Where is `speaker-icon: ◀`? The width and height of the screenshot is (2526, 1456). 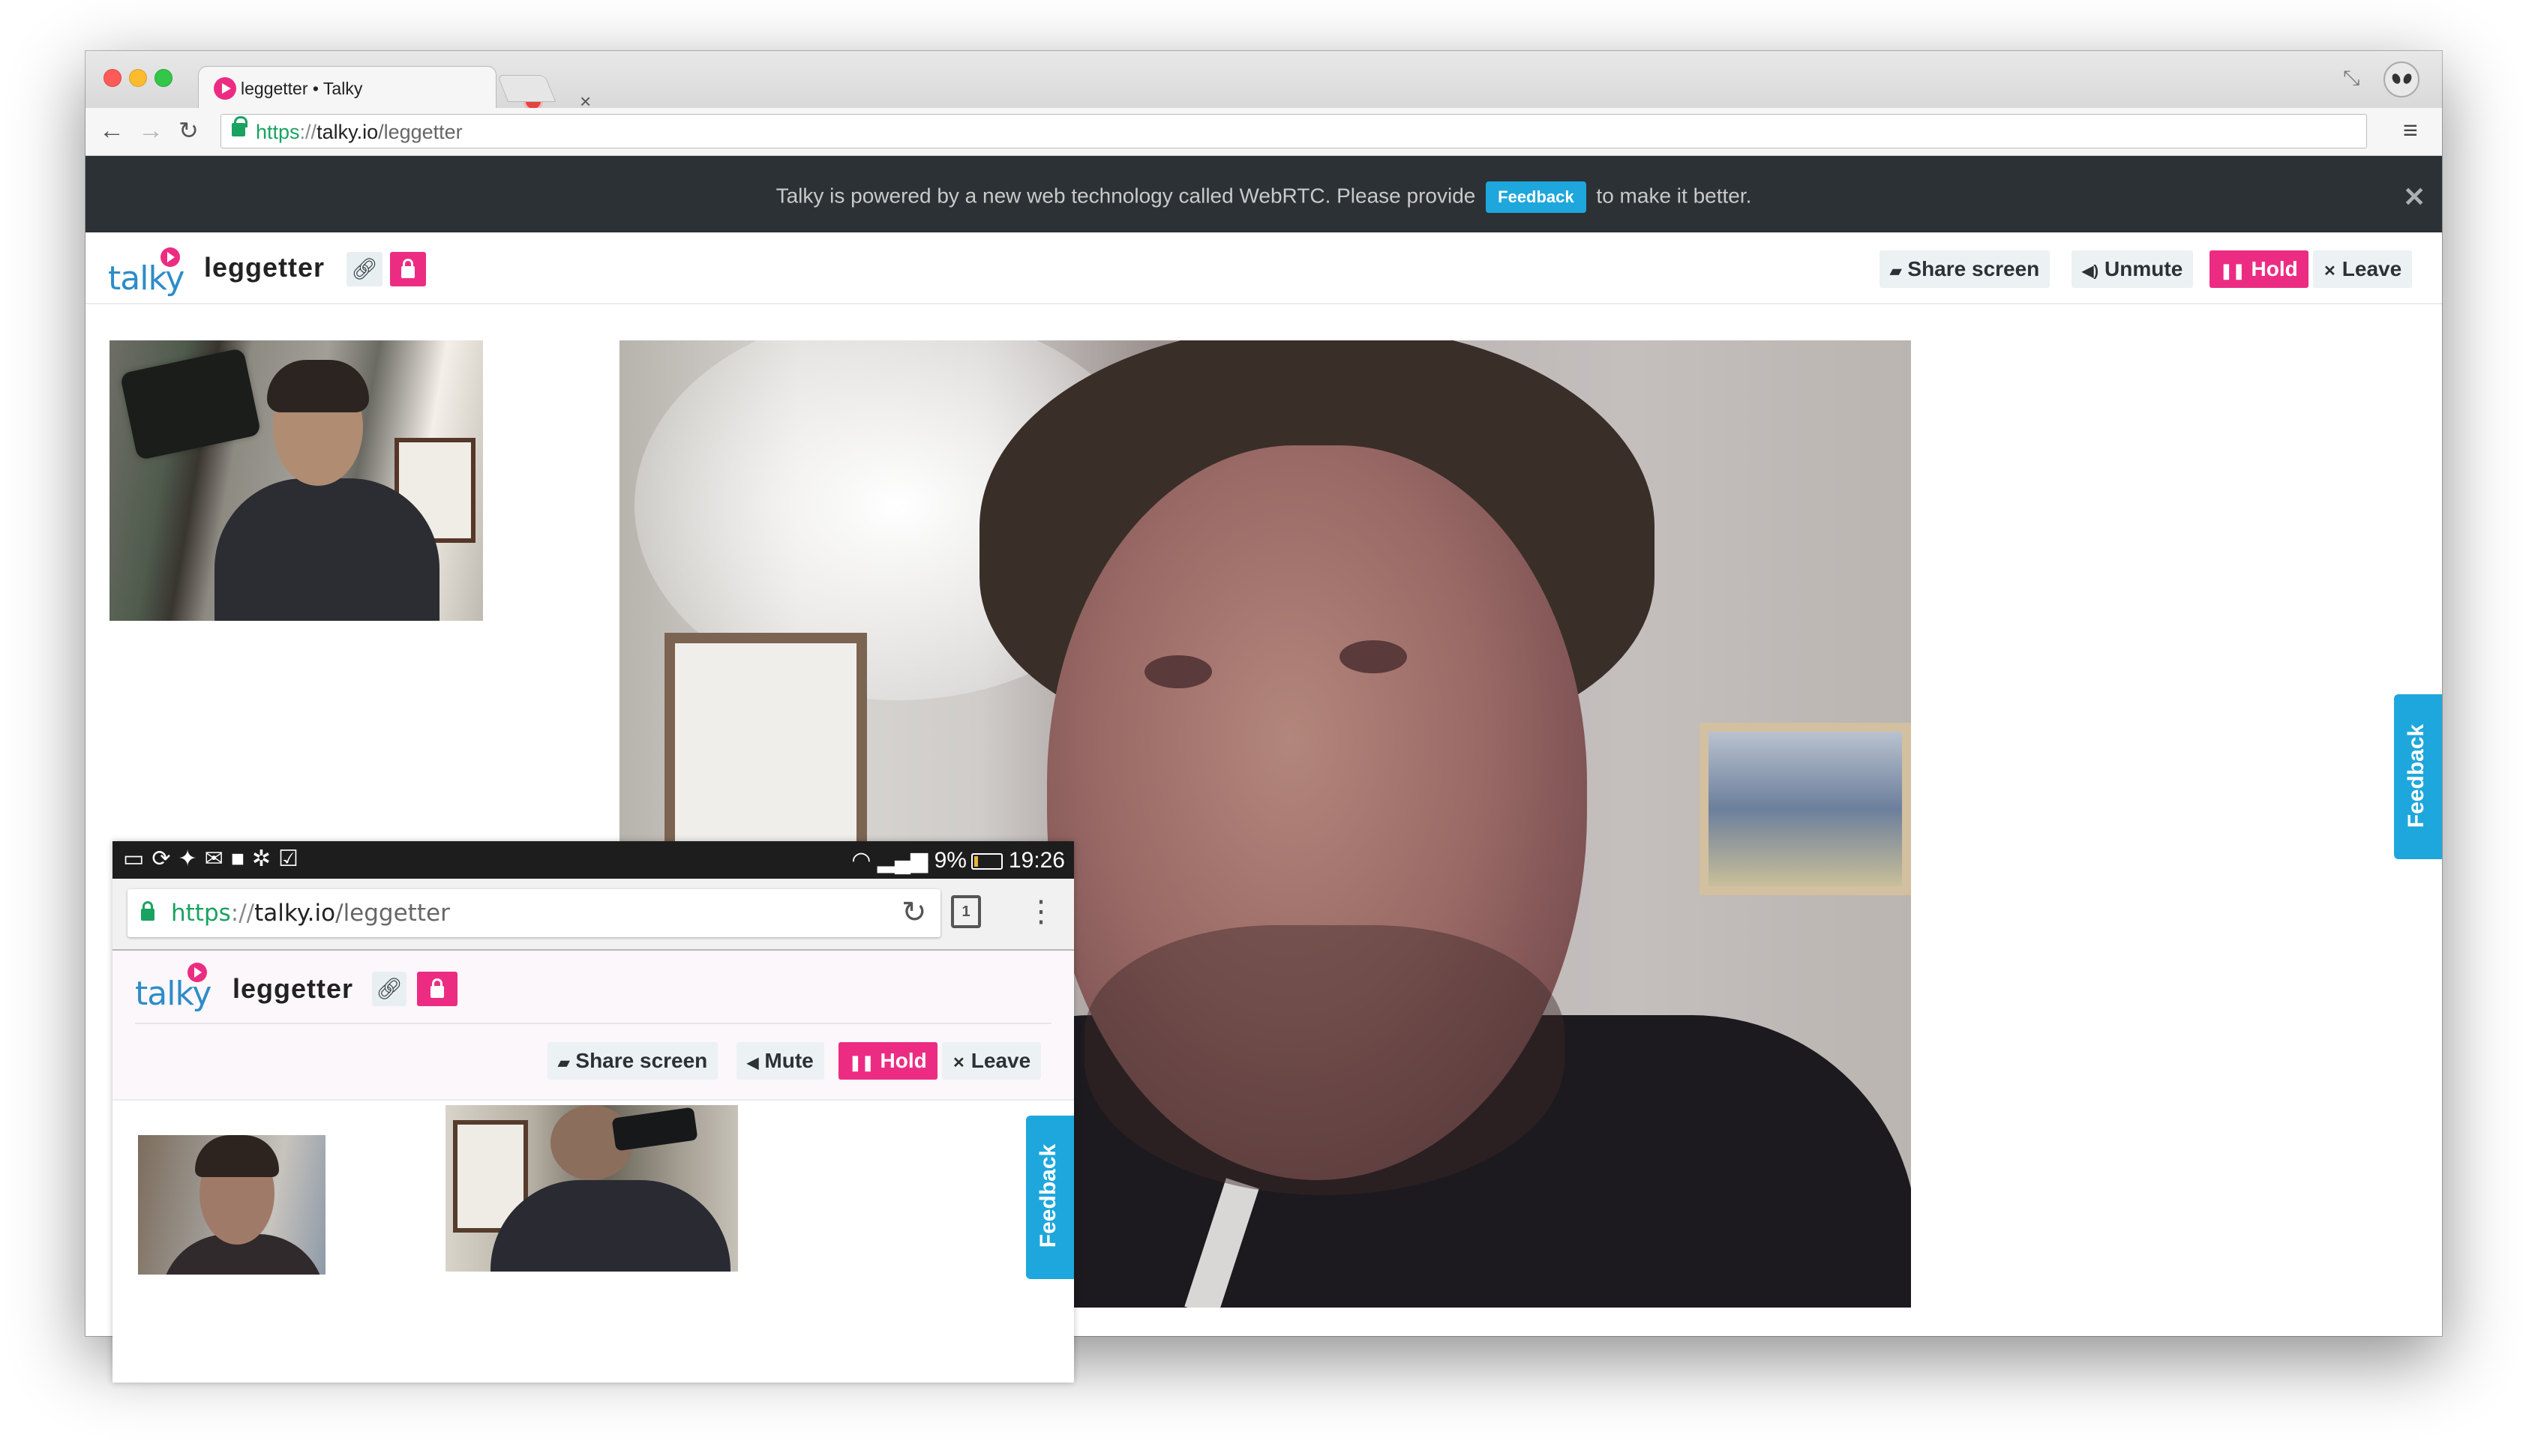 speaker-icon: ◀ is located at coordinates (753, 1063).